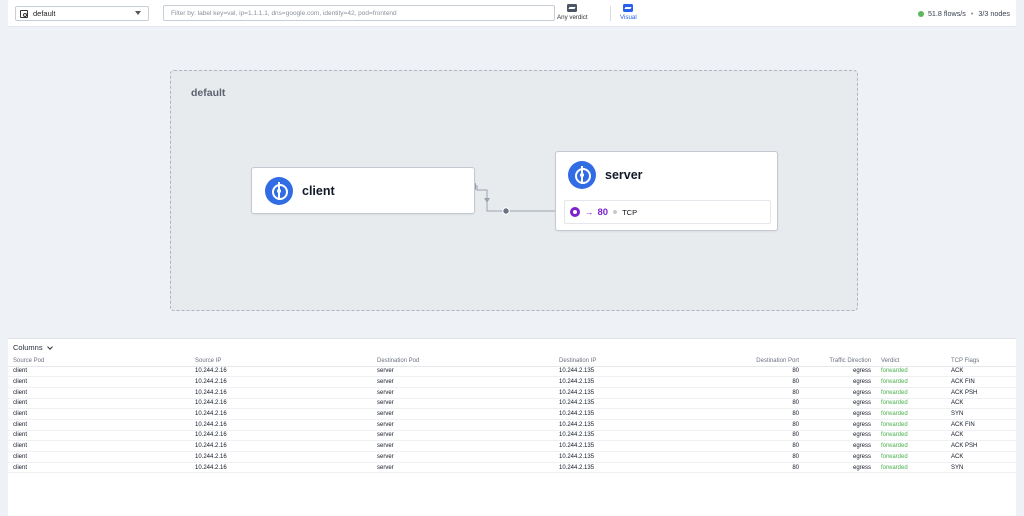  What do you see at coordinates (754, 361) in the screenshot?
I see `column-header: Destination Port` at bounding box center [754, 361].